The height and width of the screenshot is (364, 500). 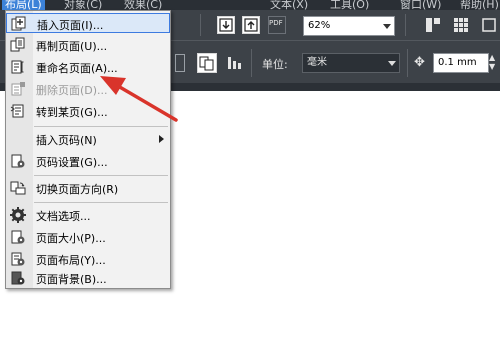 I want to click on annotation-arrow-head, so click(x=113, y=85).